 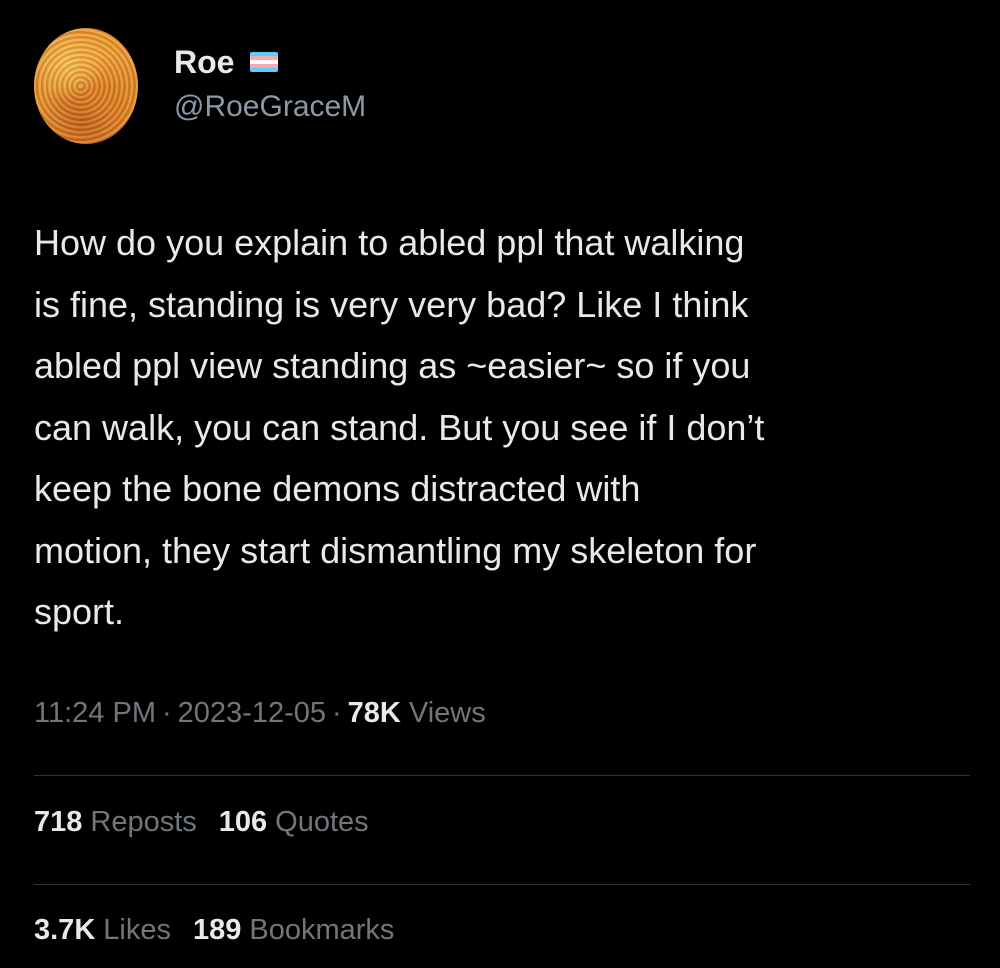 What do you see at coordinates (270, 83) in the screenshot?
I see `user-names: Roe @RoeGraceM` at bounding box center [270, 83].